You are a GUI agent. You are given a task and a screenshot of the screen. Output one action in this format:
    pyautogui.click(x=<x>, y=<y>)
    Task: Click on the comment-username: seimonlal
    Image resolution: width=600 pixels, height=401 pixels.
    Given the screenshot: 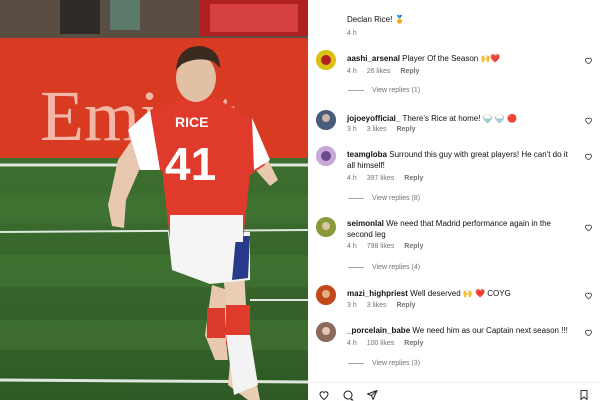 What is the action you would take?
    pyautogui.click(x=365, y=223)
    